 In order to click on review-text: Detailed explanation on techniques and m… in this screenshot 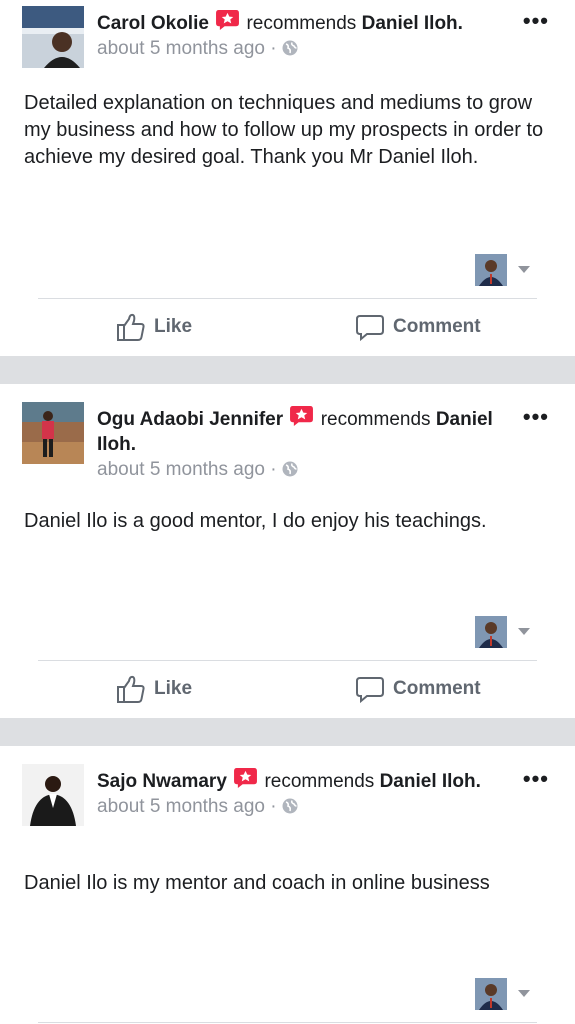, I will do `click(284, 130)`.